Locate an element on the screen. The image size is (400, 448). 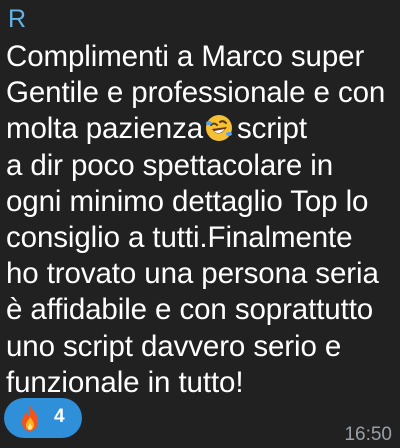
message-line: Complimenti a Marco super is located at coordinates (185, 56).